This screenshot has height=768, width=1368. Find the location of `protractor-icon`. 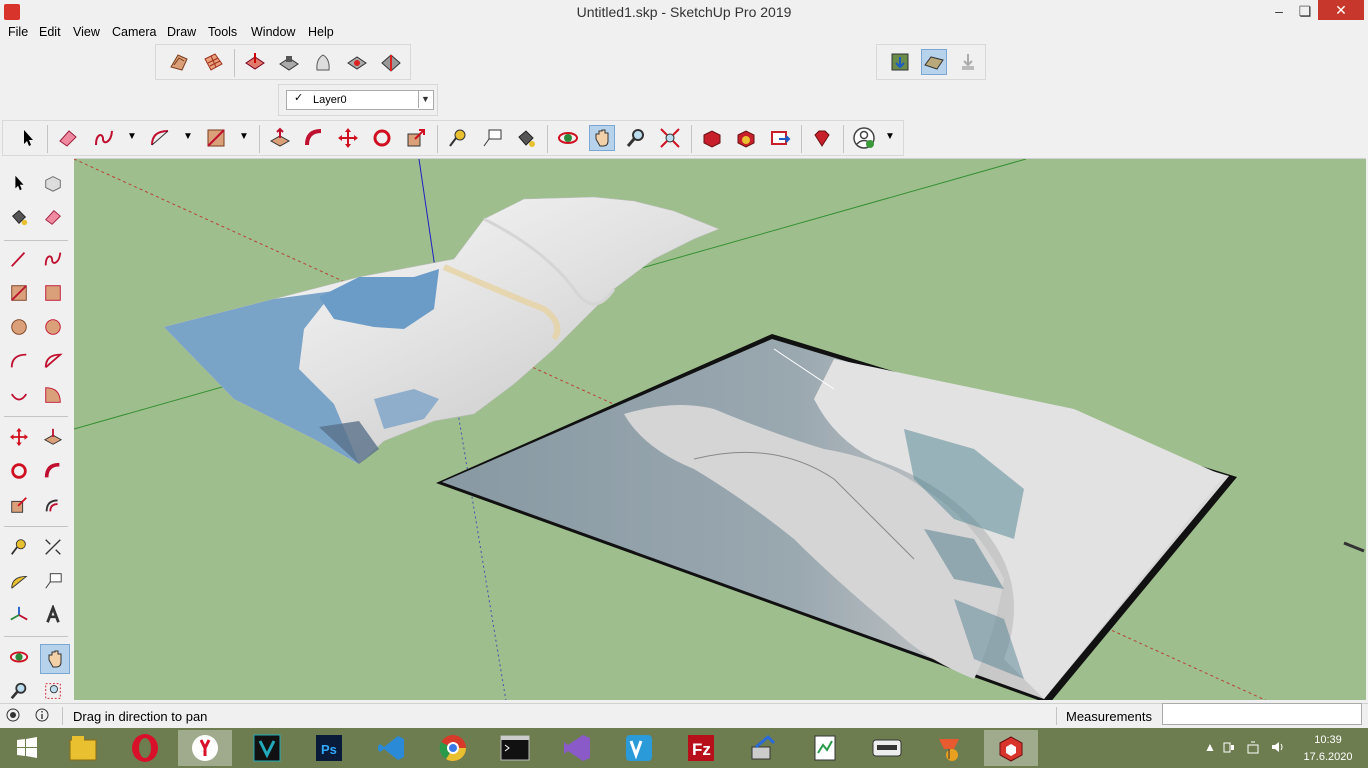

protractor-icon is located at coordinates (19, 581).